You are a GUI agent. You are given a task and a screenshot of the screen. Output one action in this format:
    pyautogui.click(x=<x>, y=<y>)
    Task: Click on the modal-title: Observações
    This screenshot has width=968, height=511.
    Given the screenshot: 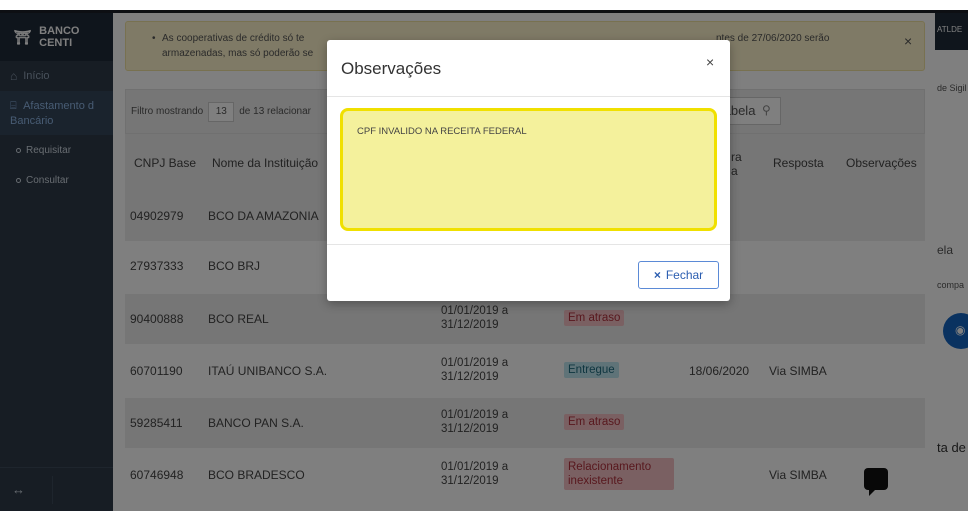 What is the action you would take?
    pyautogui.click(x=391, y=68)
    